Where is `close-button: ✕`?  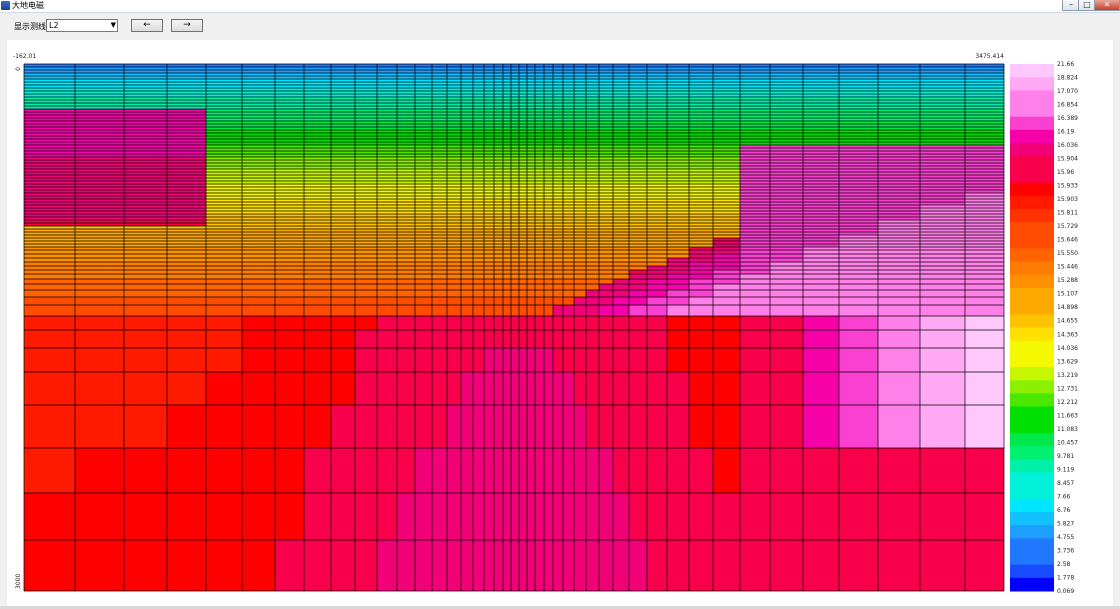 close-button: ✕ is located at coordinates (1107, 5).